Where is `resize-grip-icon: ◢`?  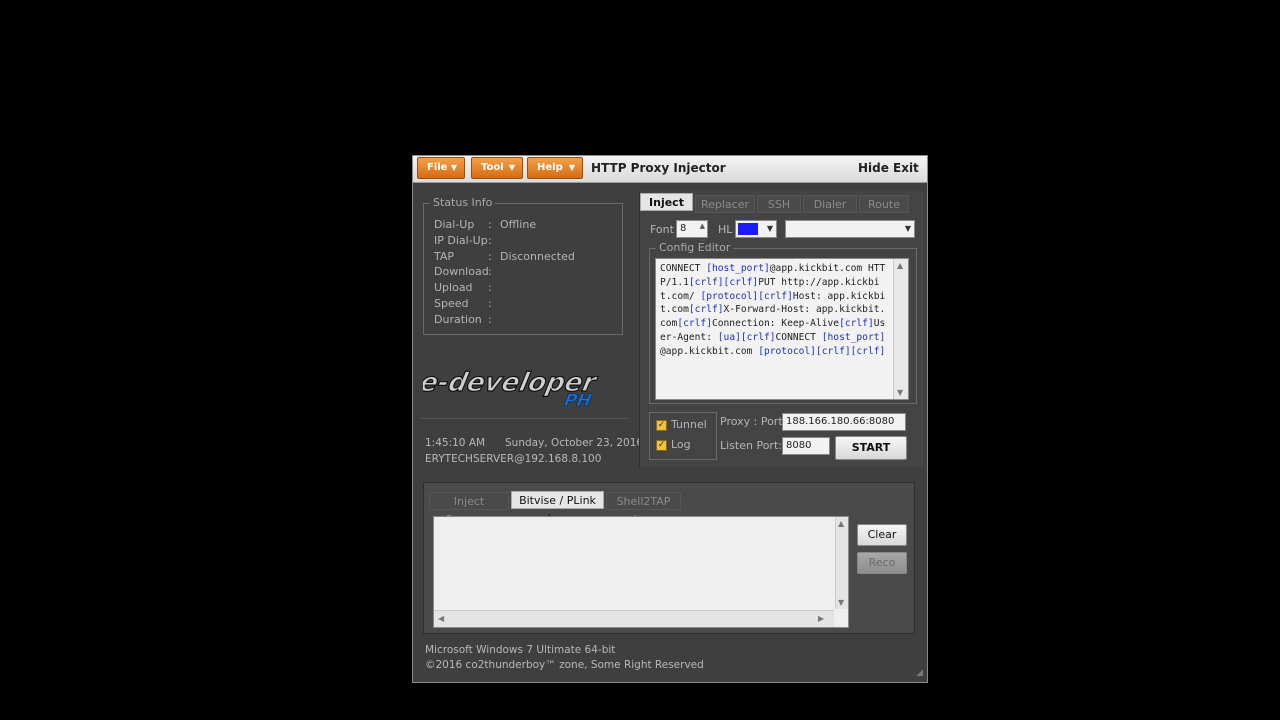 resize-grip-icon: ◢ is located at coordinates (919, 673).